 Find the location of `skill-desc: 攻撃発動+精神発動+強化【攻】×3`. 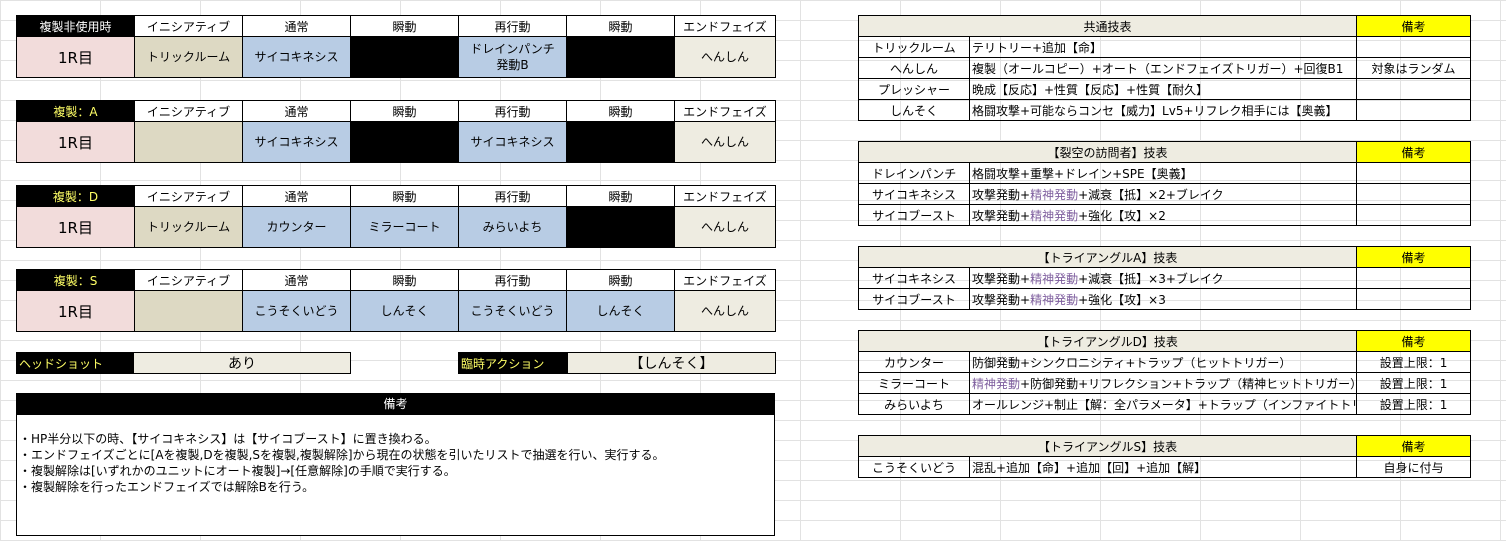

skill-desc: 攻撃発動+精神発動+強化【攻】×3 is located at coordinates (1163, 299).